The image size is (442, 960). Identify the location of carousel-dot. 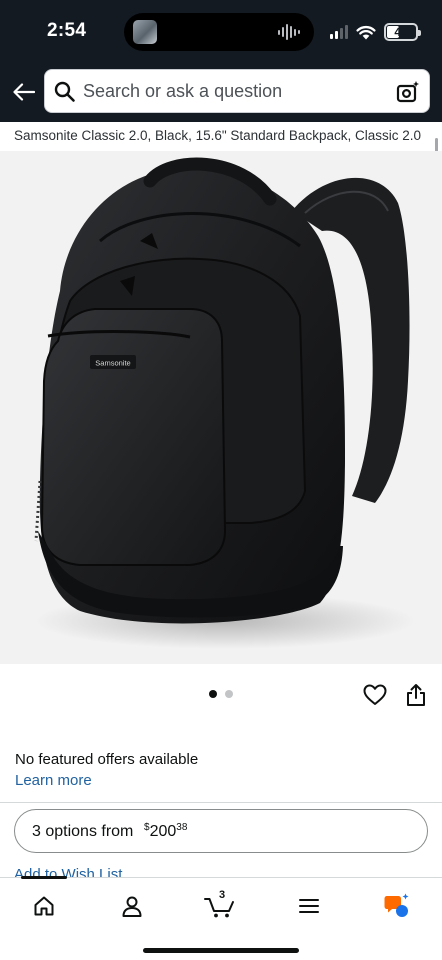
(229, 694).